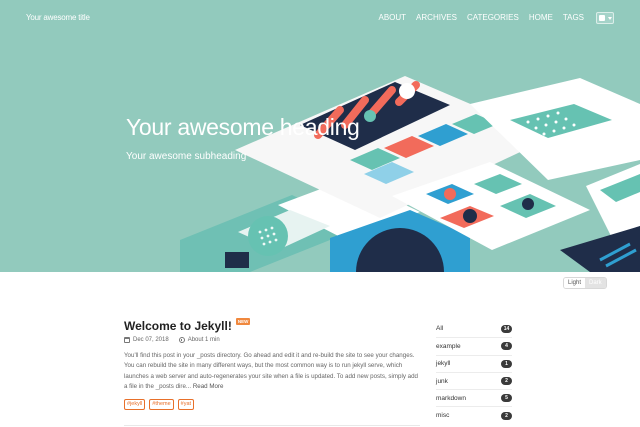 The image size is (640, 427). I want to click on theme-switch: Light Dark, so click(585, 283).